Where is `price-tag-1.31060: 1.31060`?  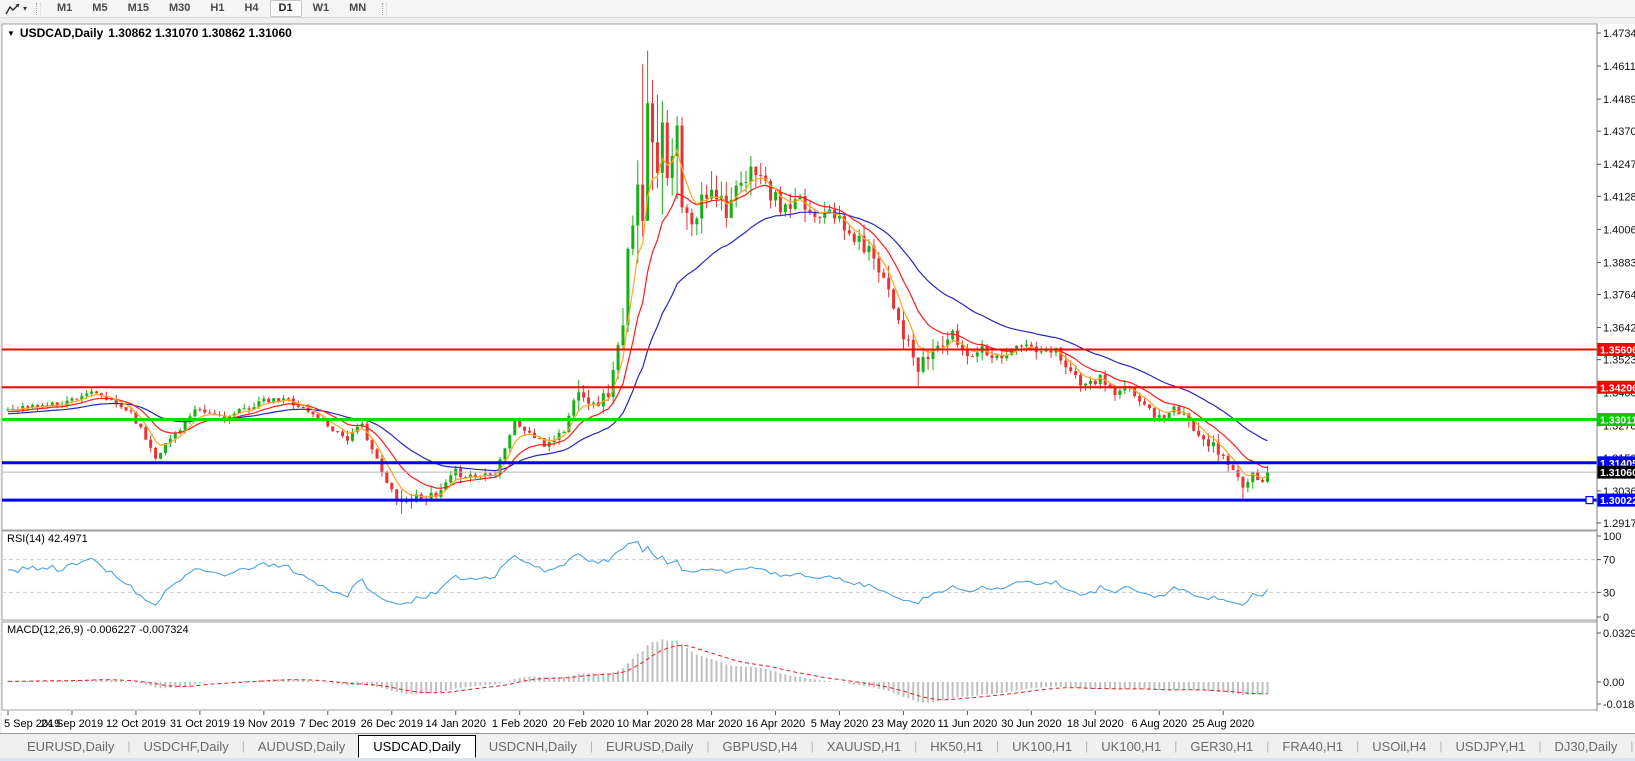
price-tag-1.31060: 1.31060 is located at coordinates (1616, 472).